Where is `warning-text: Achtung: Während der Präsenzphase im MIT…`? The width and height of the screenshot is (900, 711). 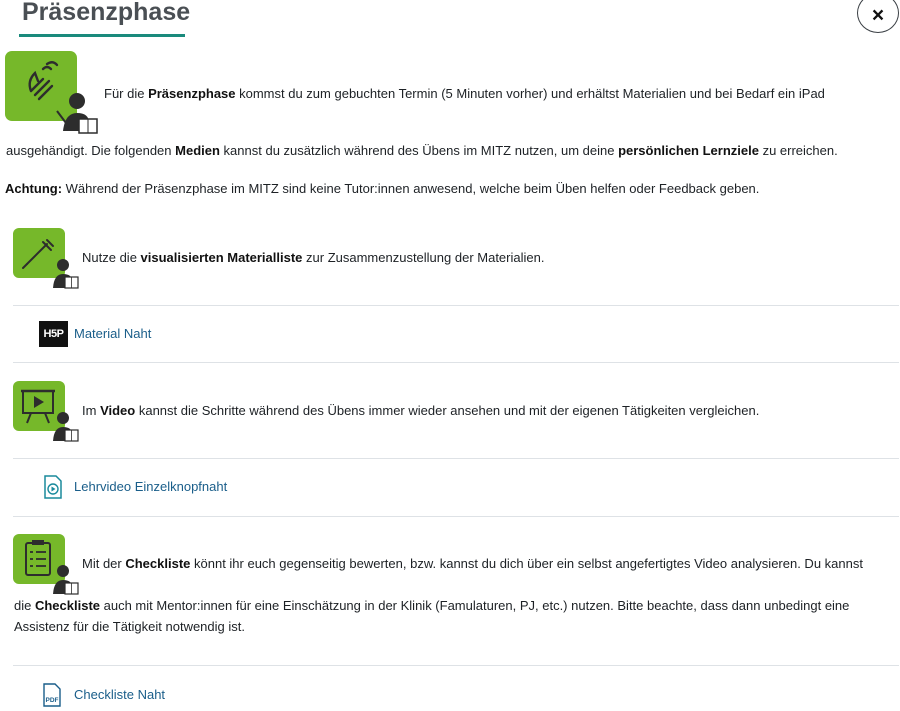 warning-text: Achtung: Während der Präsenzphase im MIT… is located at coordinates (382, 188).